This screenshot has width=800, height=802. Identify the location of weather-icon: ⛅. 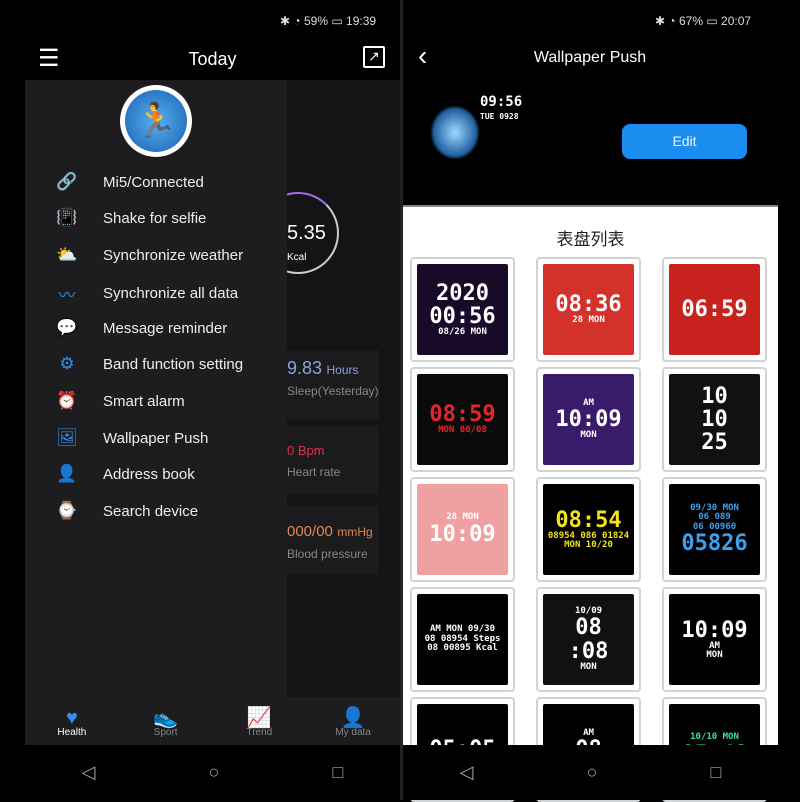
(67, 254).